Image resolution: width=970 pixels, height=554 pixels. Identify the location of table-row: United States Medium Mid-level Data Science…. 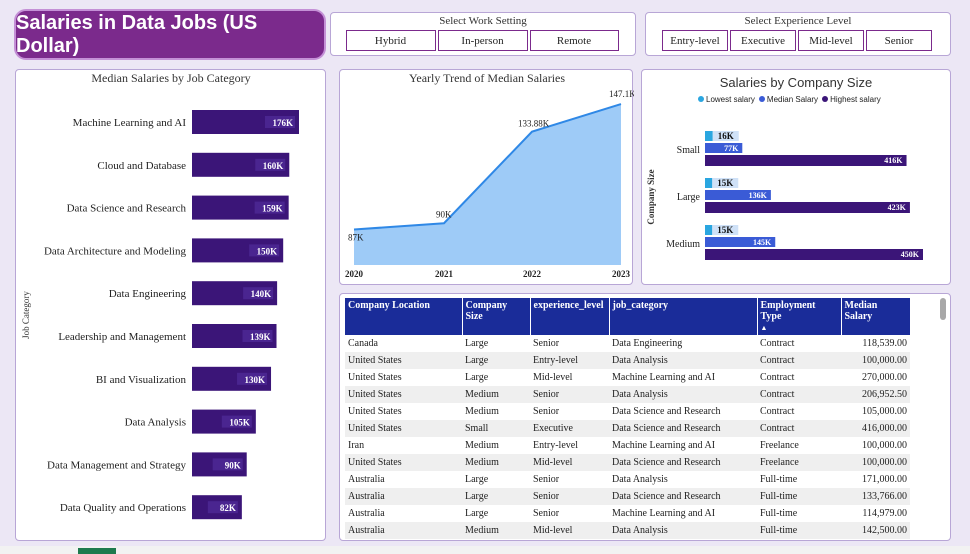
(627, 462).